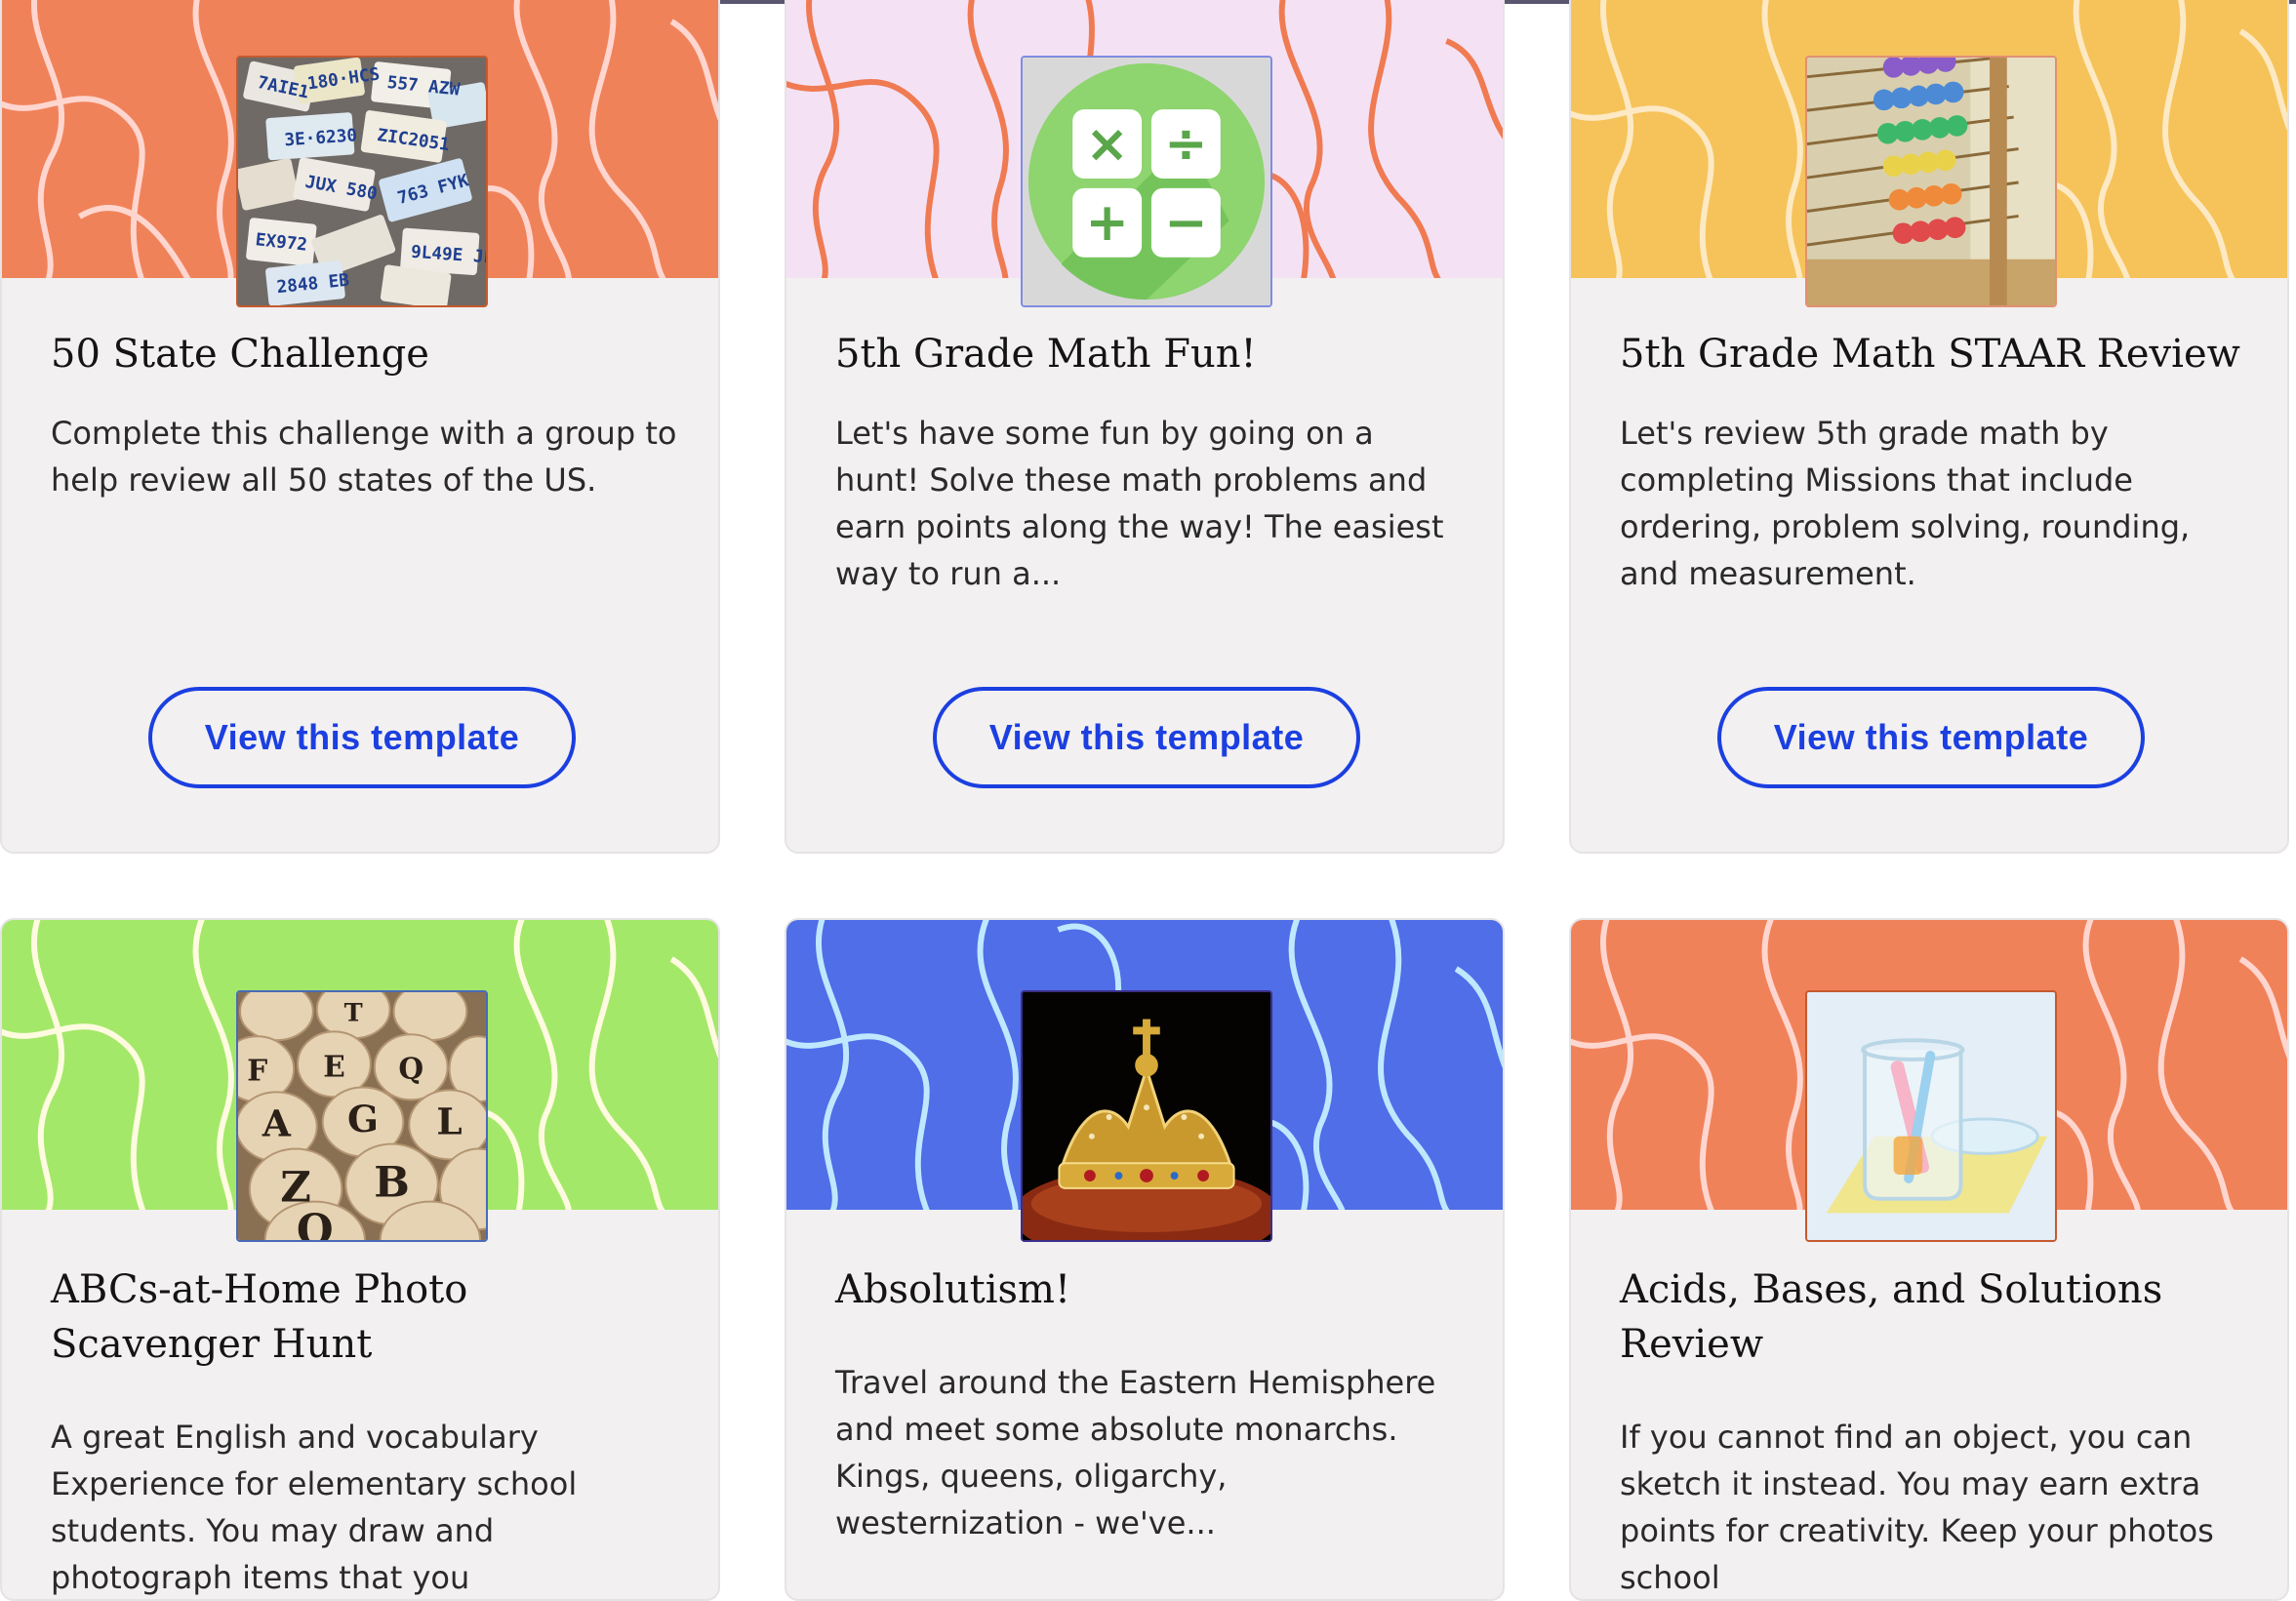  What do you see at coordinates (1892, 1317) in the screenshot?
I see `card-title: Acids, Bases, and Solutions Review` at bounding box center [1892, 1317].